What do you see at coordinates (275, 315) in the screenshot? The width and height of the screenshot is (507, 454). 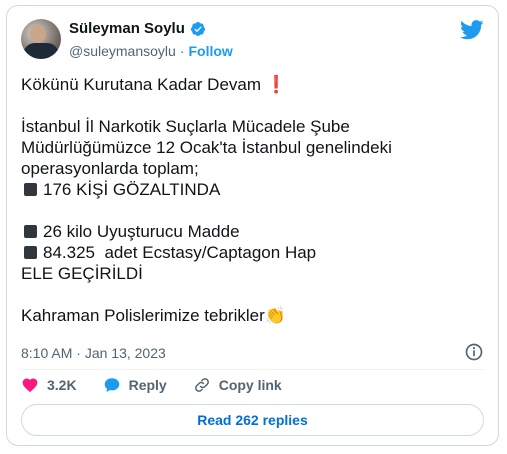 I see `clapping-hands-emoji: 👏` at bounding box center [275, 315].